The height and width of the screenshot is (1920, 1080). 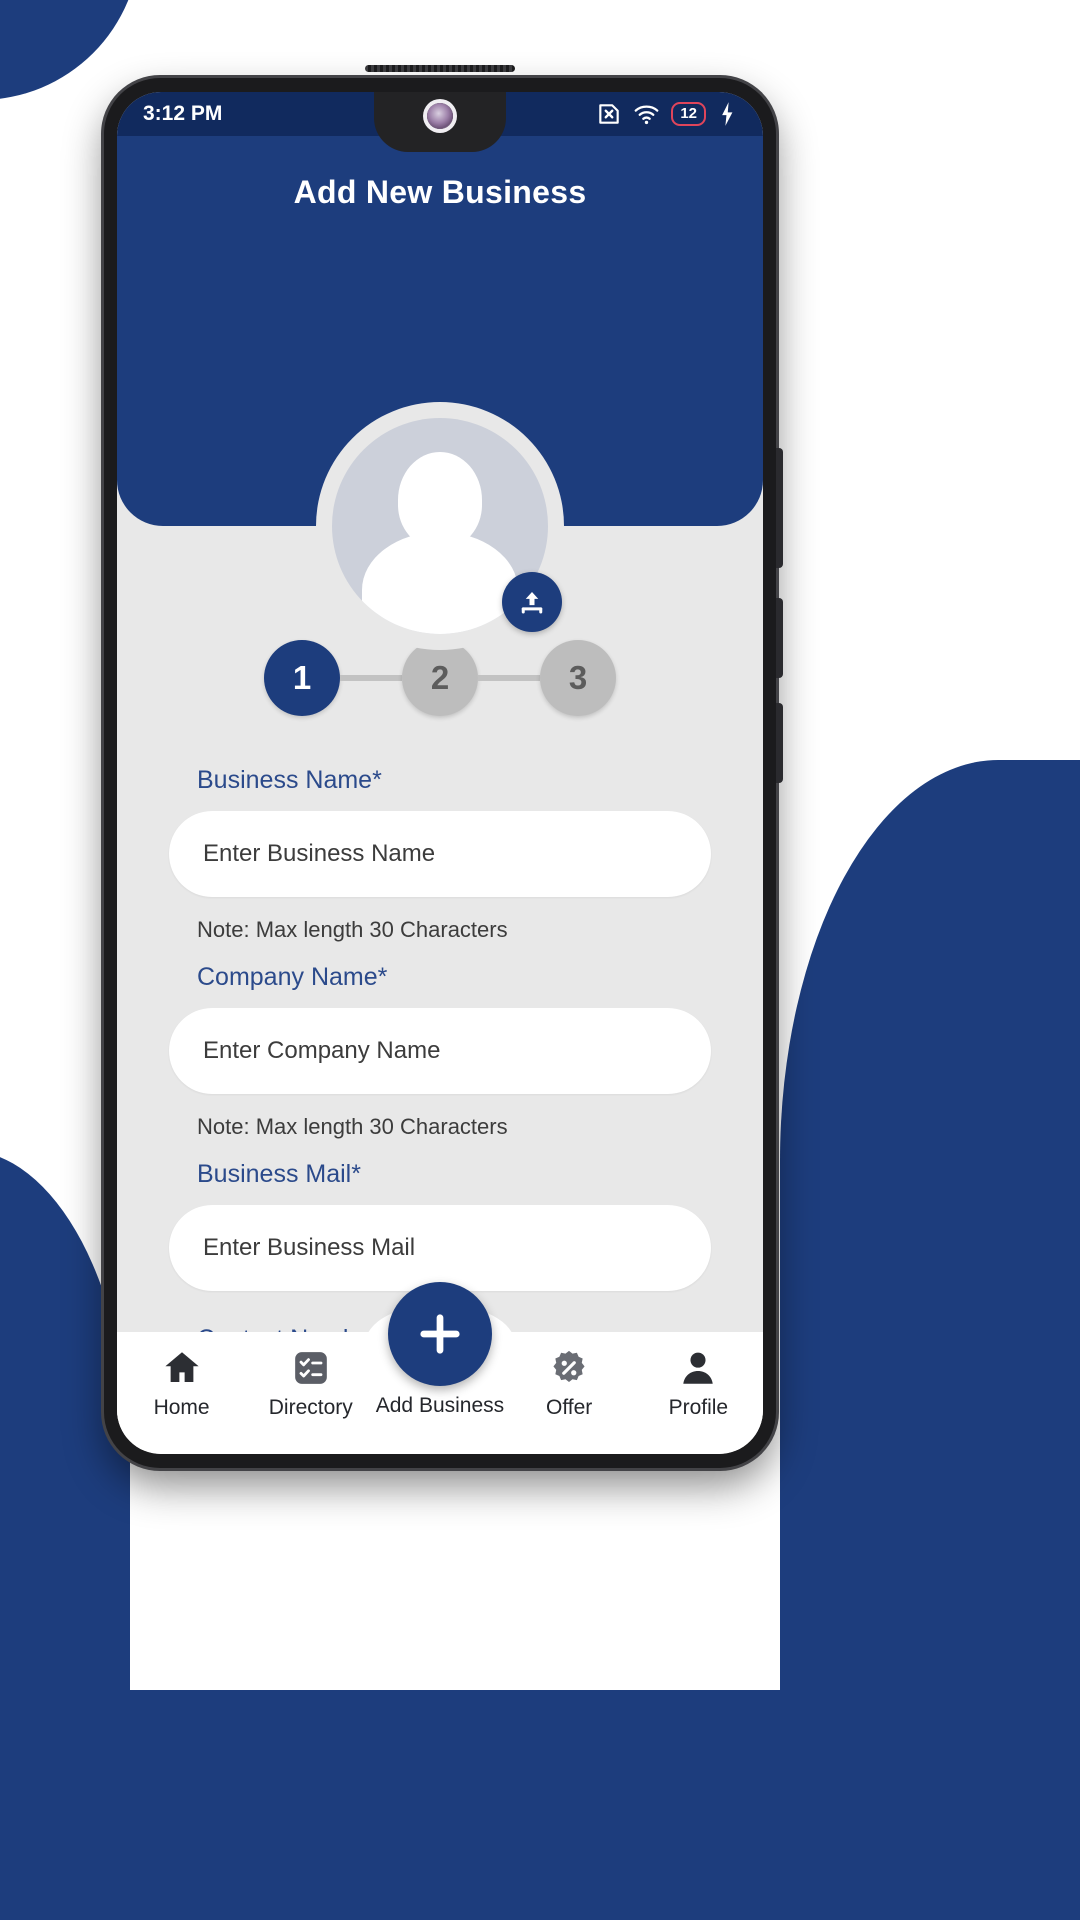 What do you see at coordinates (440, 68) in the screenshot?
I see `earpiece-speaker` at bounding box center [440, 68].